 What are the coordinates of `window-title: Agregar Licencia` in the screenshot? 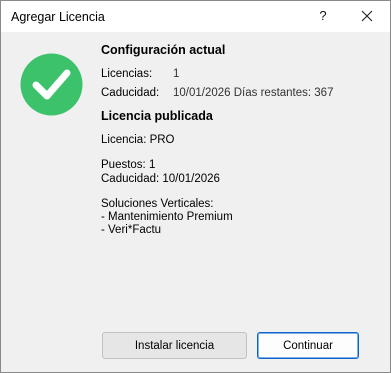 It's located at (58, 17).